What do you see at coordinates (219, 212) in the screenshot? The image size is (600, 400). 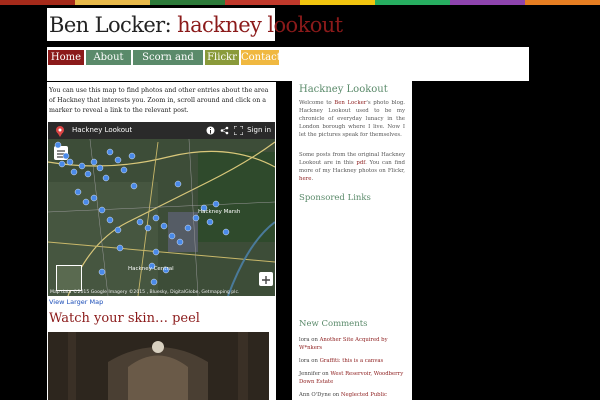 I see `map-label-hackney-marsh: Hackney Marsh` at bounding box center [219, 212].